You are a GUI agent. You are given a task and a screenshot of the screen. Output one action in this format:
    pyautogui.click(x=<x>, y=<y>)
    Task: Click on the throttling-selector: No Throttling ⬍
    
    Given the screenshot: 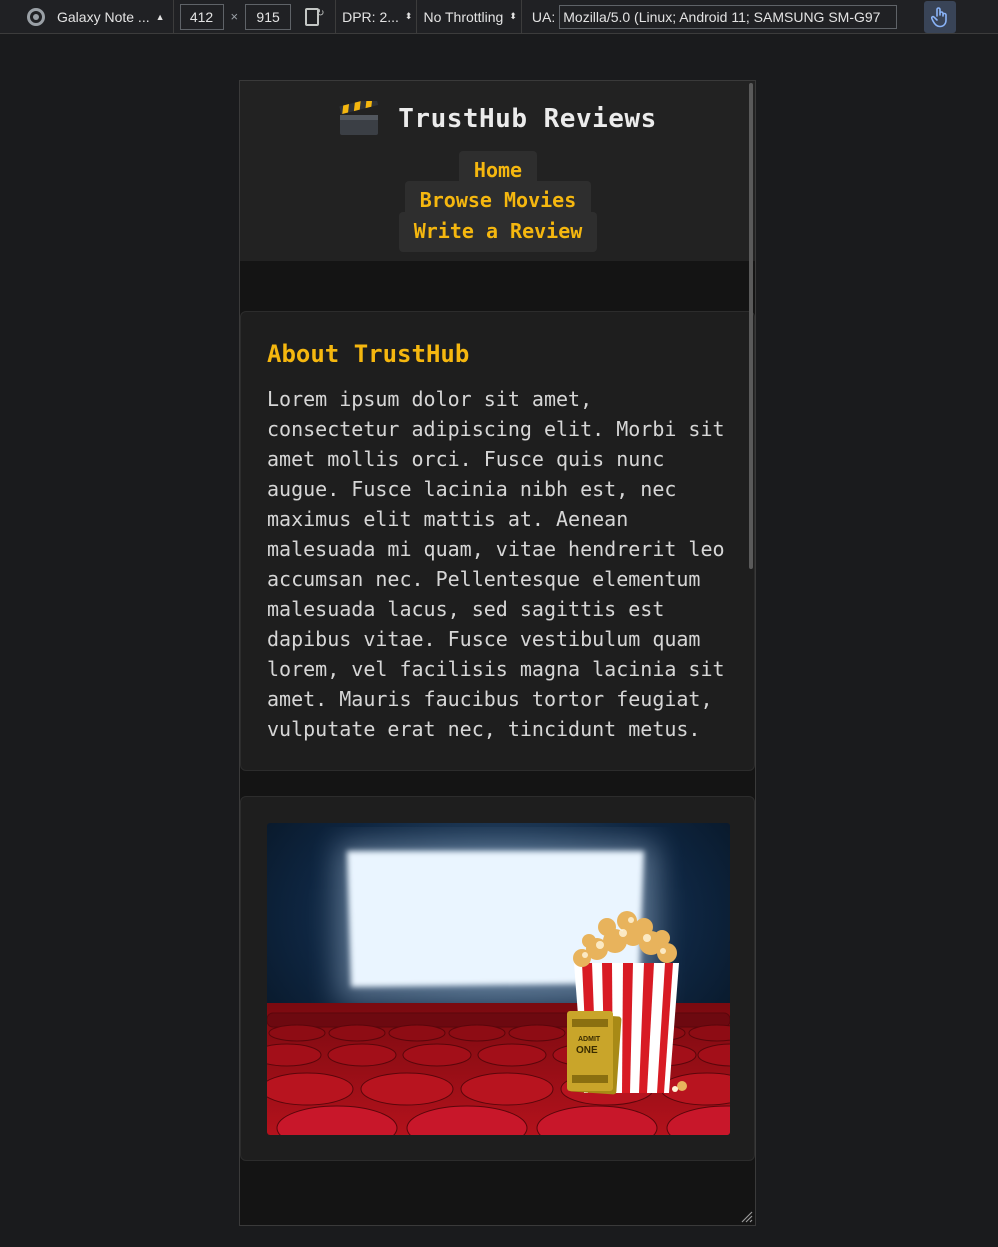 What is the action you would take?
    pyautogui.click(x=469, y=17)
    